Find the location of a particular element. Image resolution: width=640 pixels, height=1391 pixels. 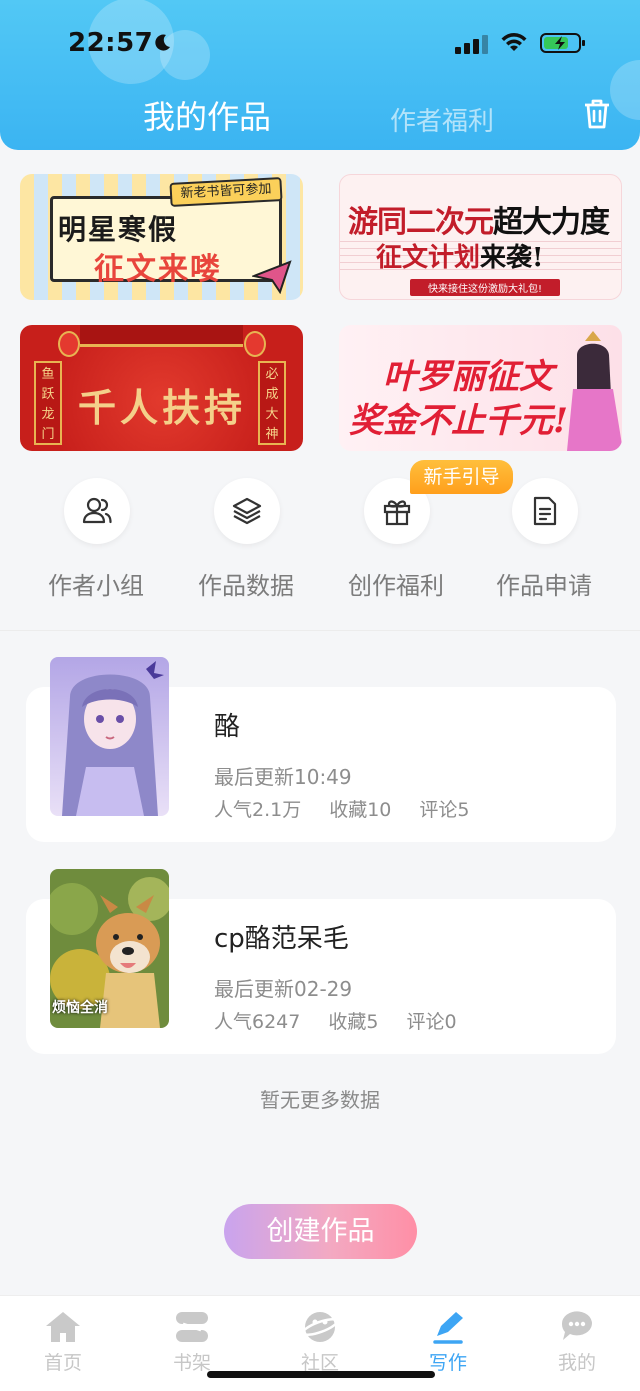

work-stats: 人气2.1万 收藏10 评论5 is located at coordinates (356, 808).